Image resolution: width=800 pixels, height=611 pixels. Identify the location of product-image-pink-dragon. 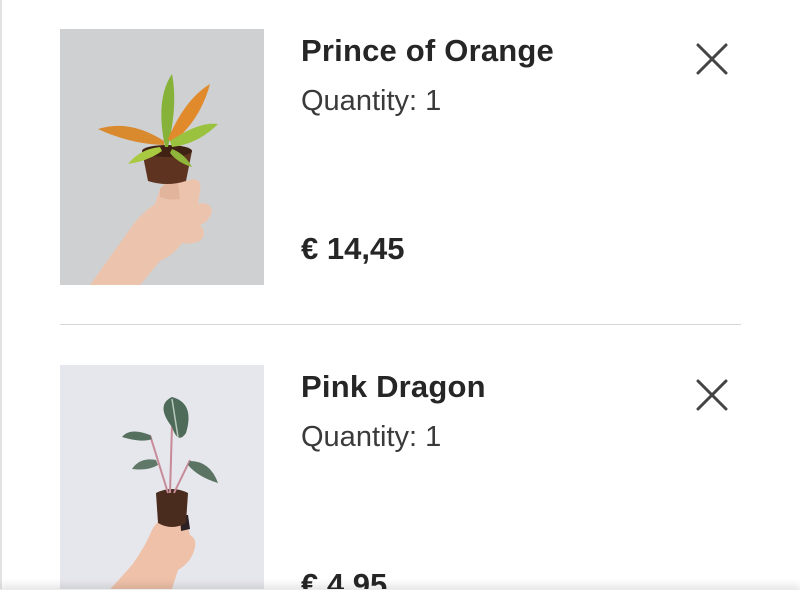
(162, 480).